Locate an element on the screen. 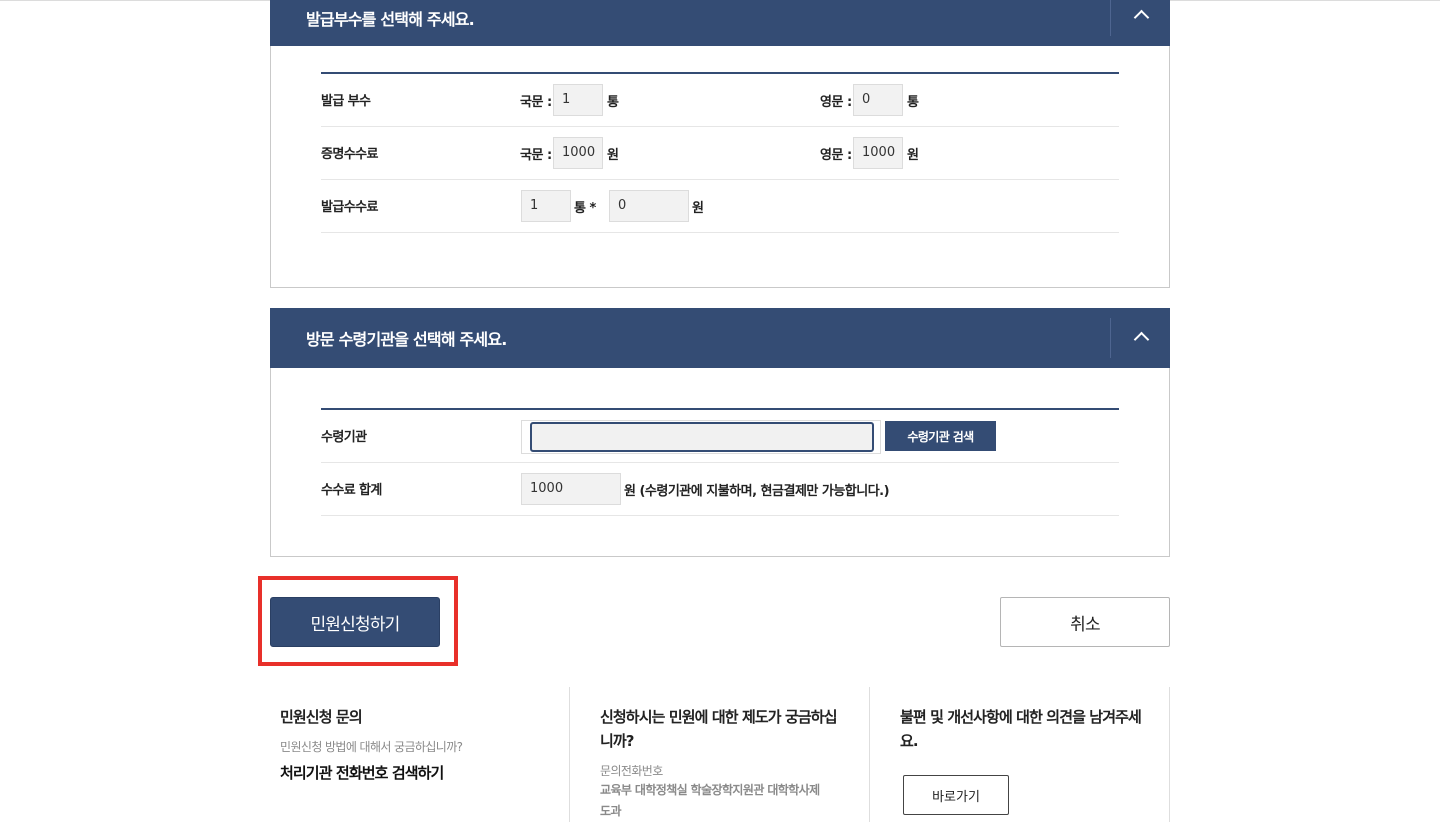  total-fee-value: 1000 is located at coordinates (571, 489).